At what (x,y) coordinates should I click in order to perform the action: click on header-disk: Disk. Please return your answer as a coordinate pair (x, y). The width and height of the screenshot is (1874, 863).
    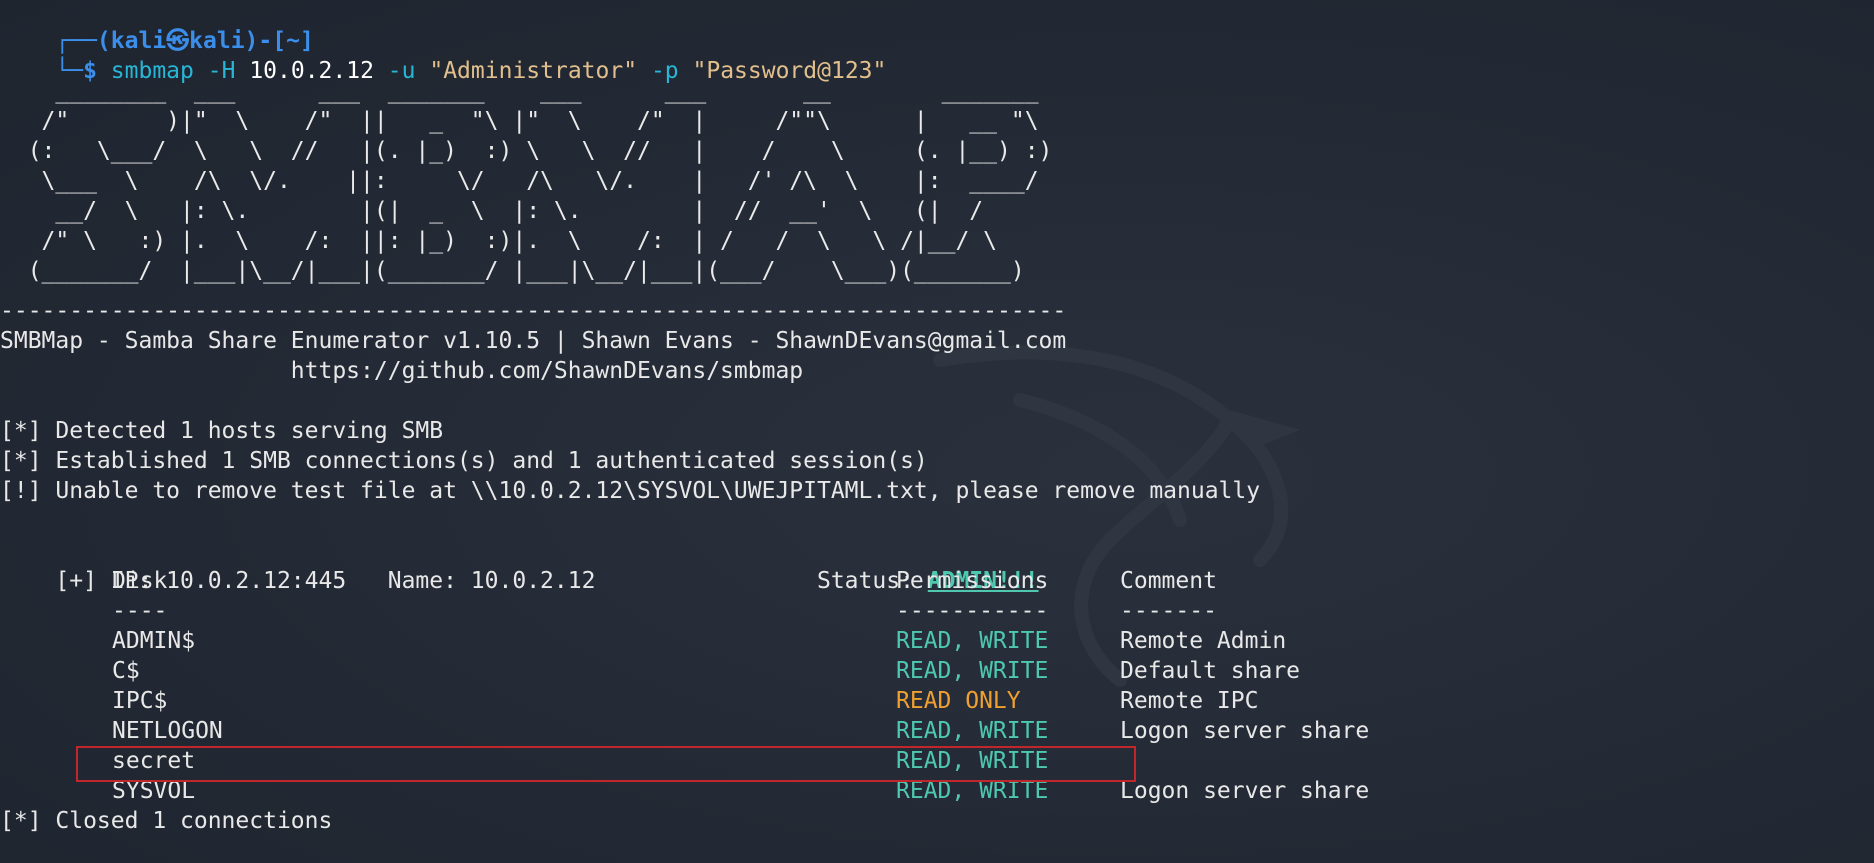
    Looking at the image, I should click on (140, 581).